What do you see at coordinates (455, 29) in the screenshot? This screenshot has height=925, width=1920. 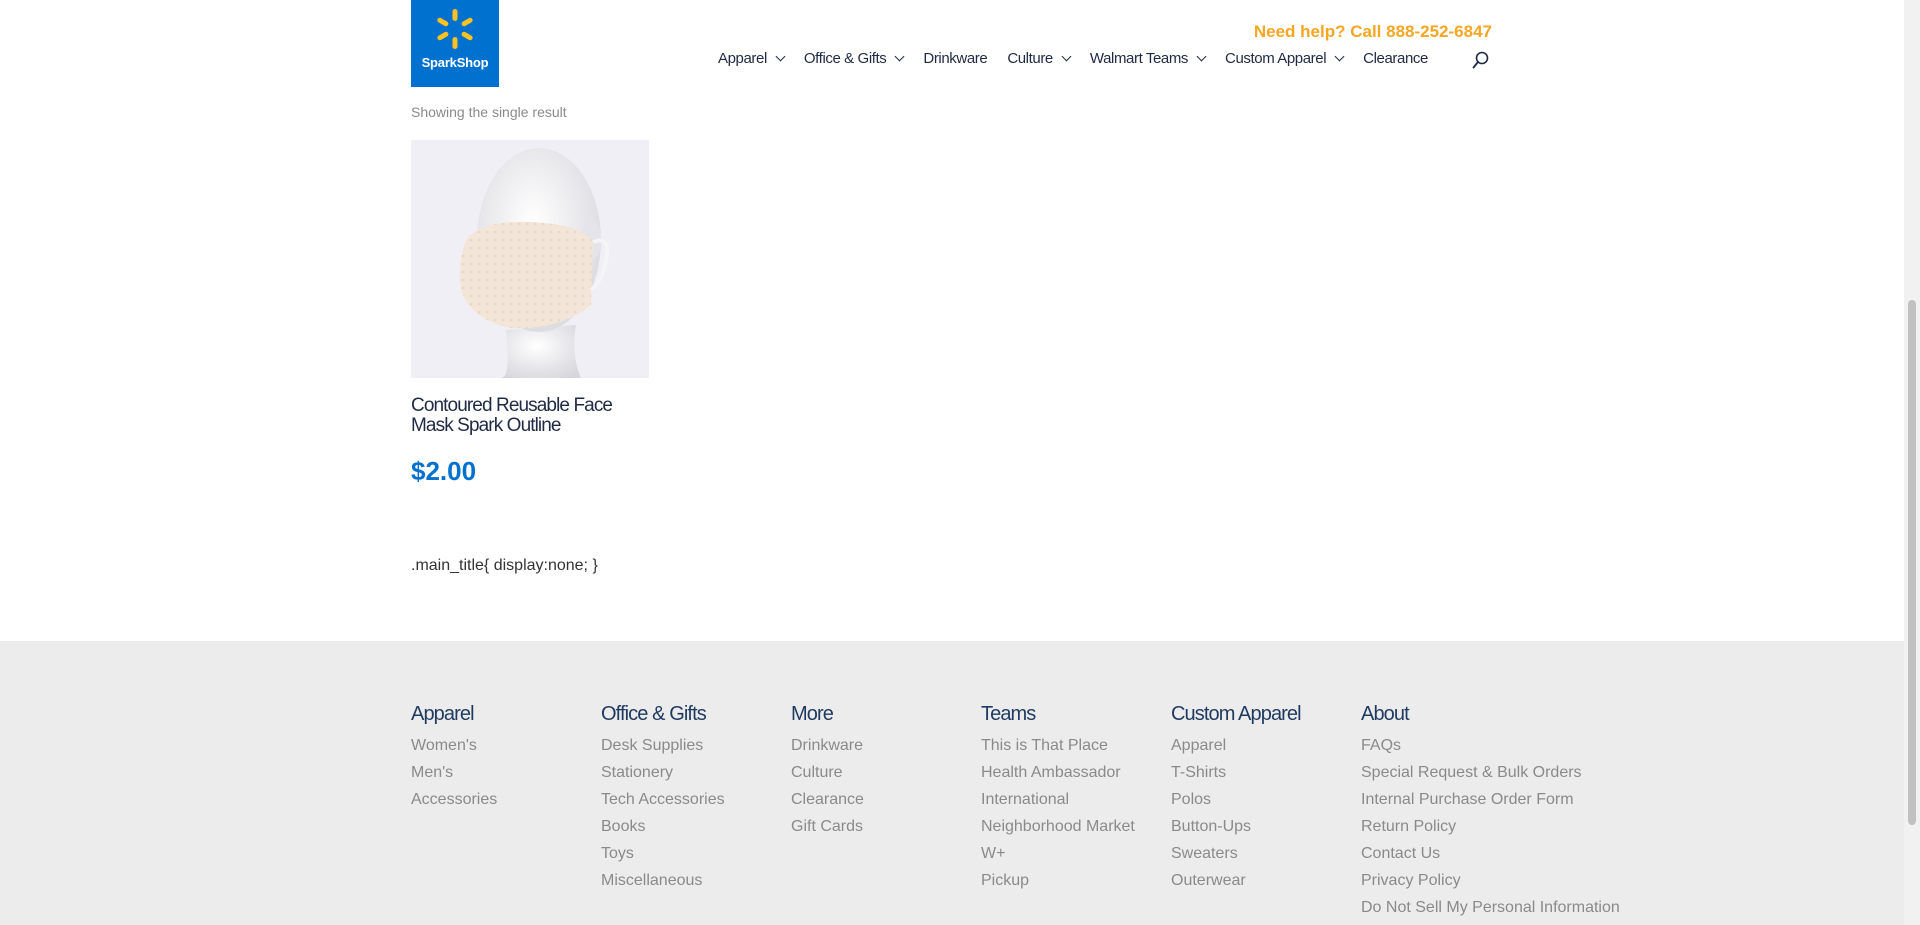 I see `spark-icon` at bounding box center [455, 29].